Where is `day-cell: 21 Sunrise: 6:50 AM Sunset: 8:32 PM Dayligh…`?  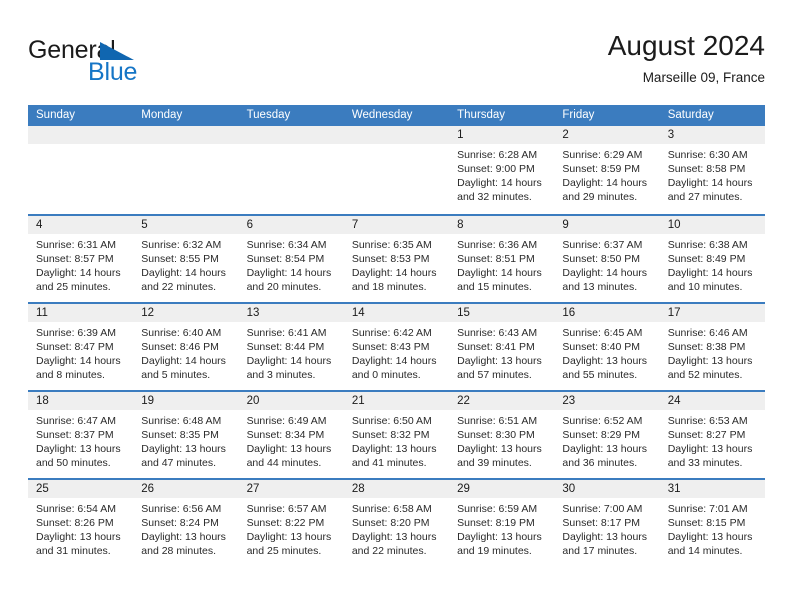
day-cell: 21 Sunrise: 6:50 AM Sunset: 8:32 PM Dayligh… is located at coordinates (396, 435).